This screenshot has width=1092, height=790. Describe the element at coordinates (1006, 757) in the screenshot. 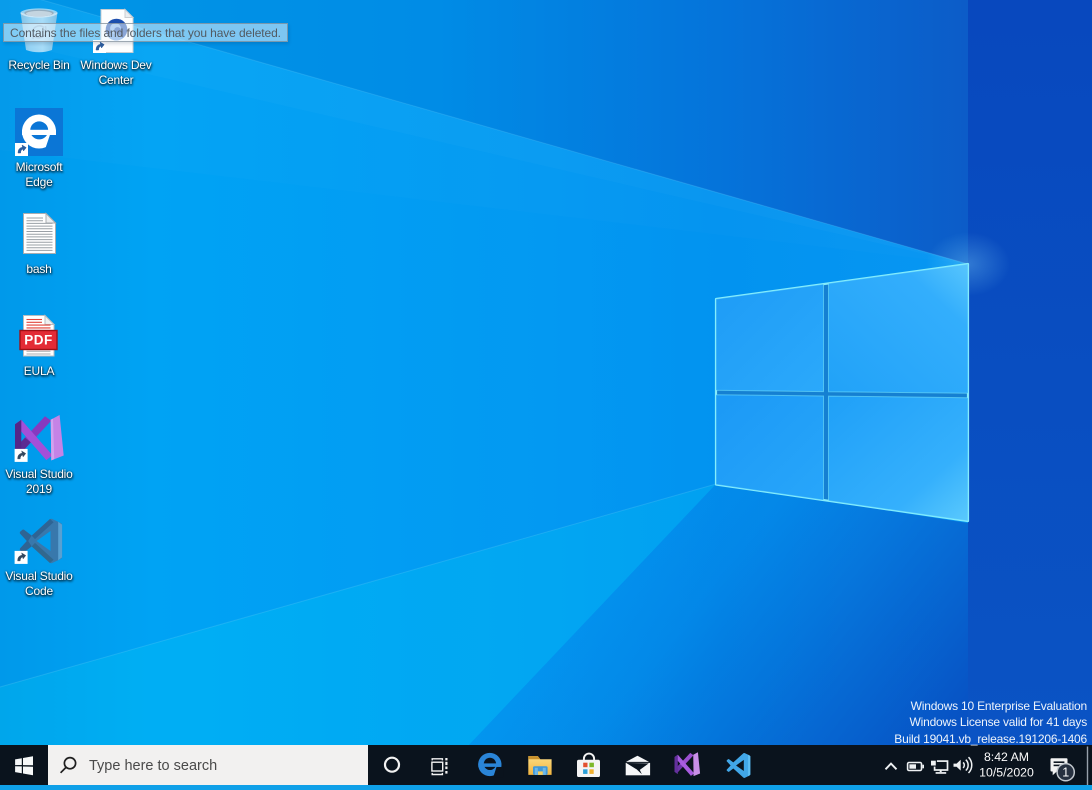

I see `svg-text: 8:42 AM` at that location.